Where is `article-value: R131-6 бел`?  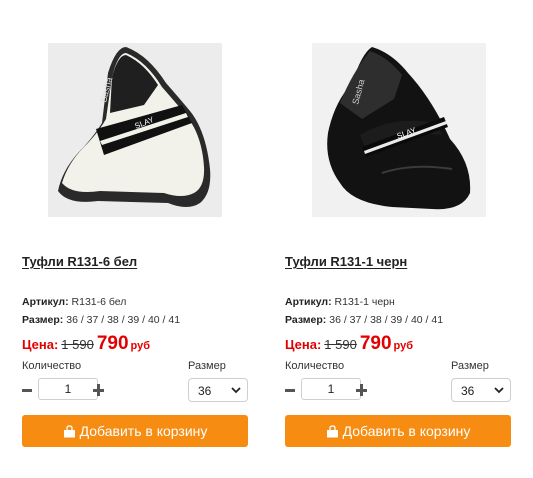 article-value: R131-6 бел is located at coordinates (99, 302).